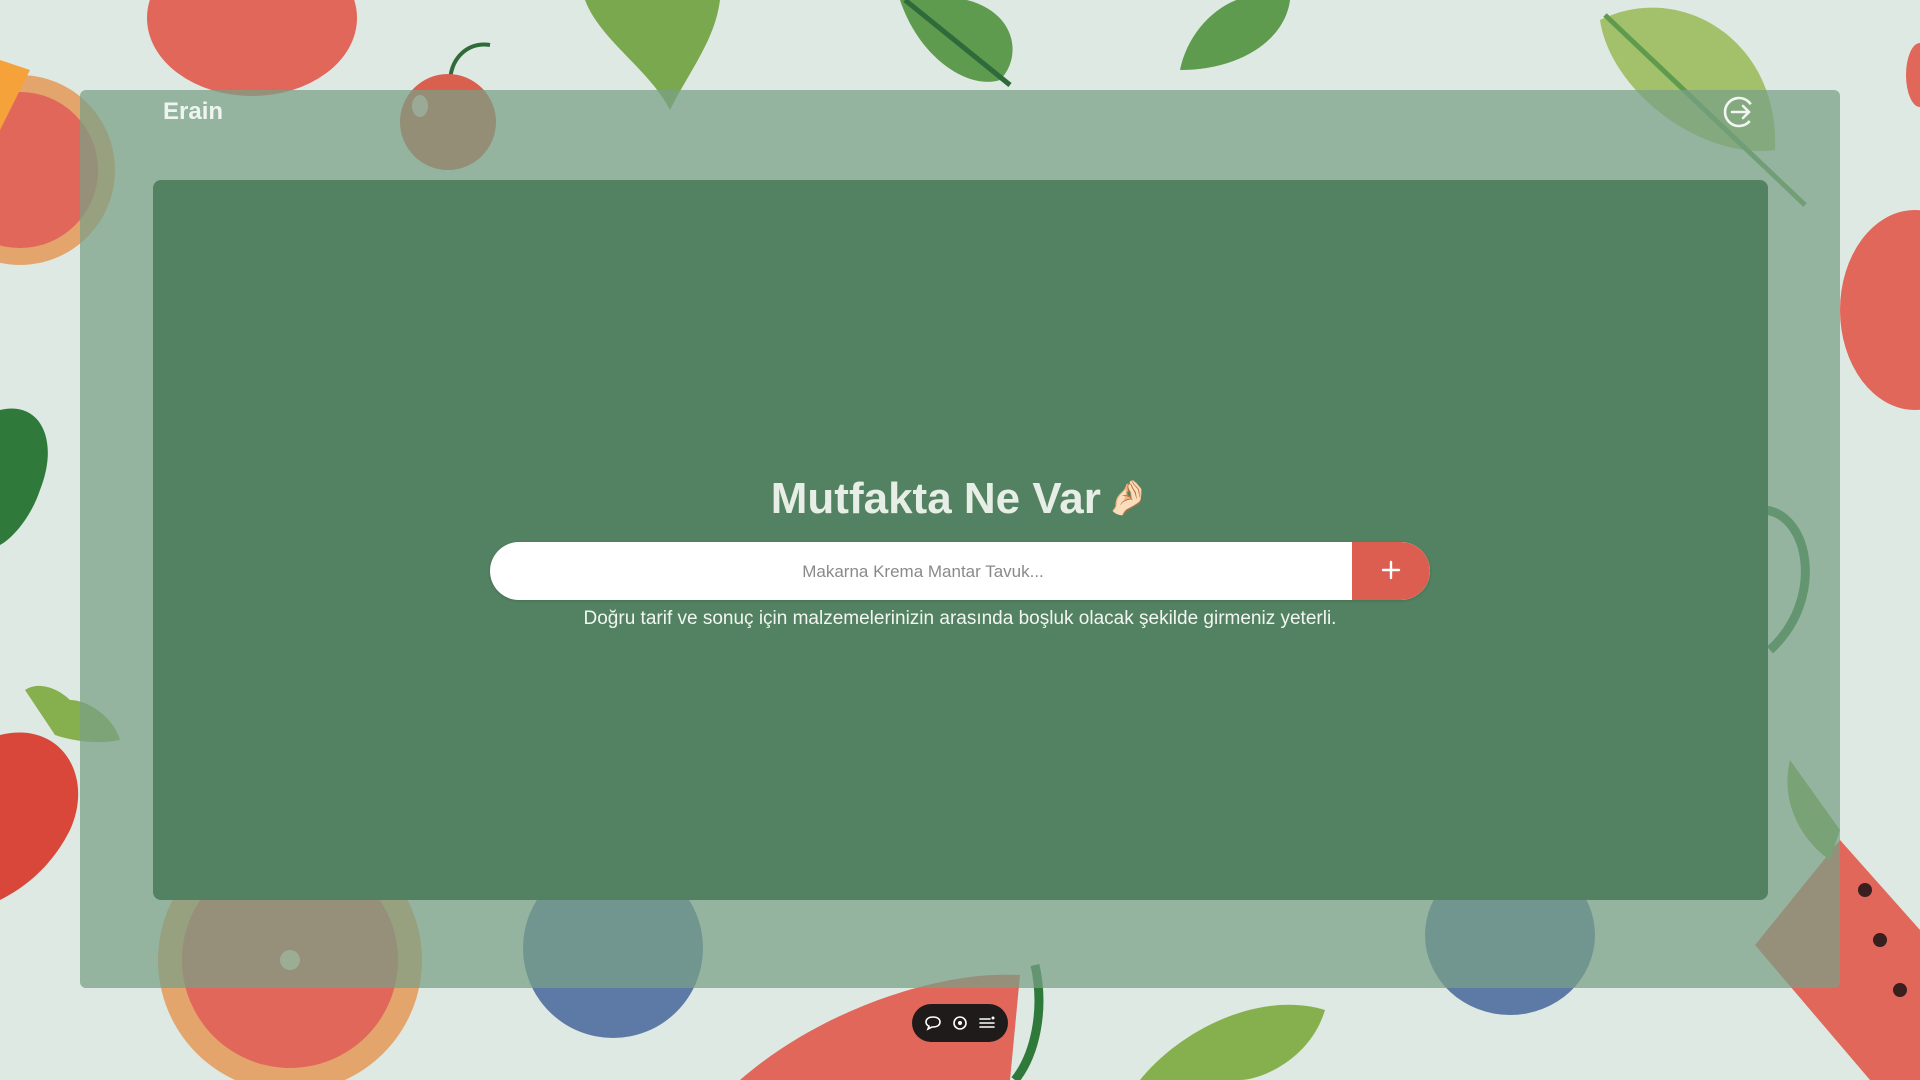 The height and width of the screenshot is (1080, 1920). Describe the element at coordinates (1880, 310) in the screenshot. I see `tomato-right-decoration` at that location.